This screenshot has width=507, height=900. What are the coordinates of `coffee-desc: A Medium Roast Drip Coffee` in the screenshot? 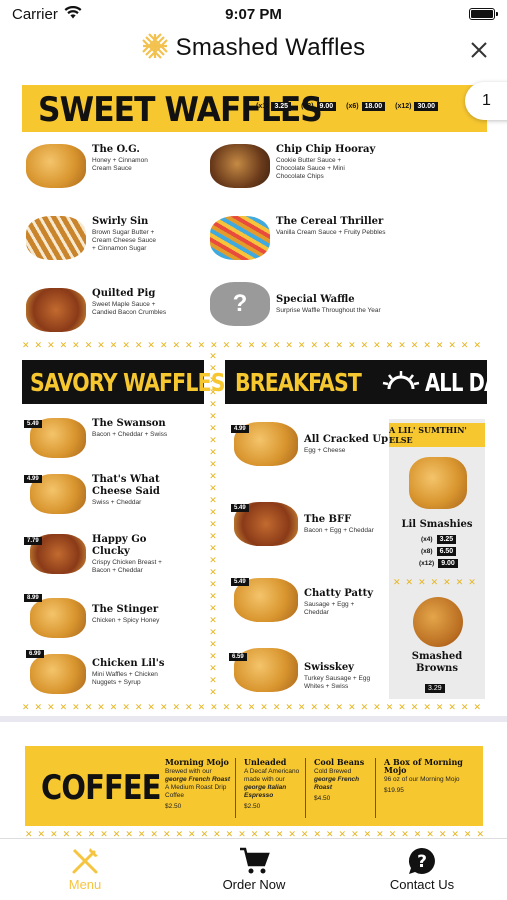 It's located at (196, 791).